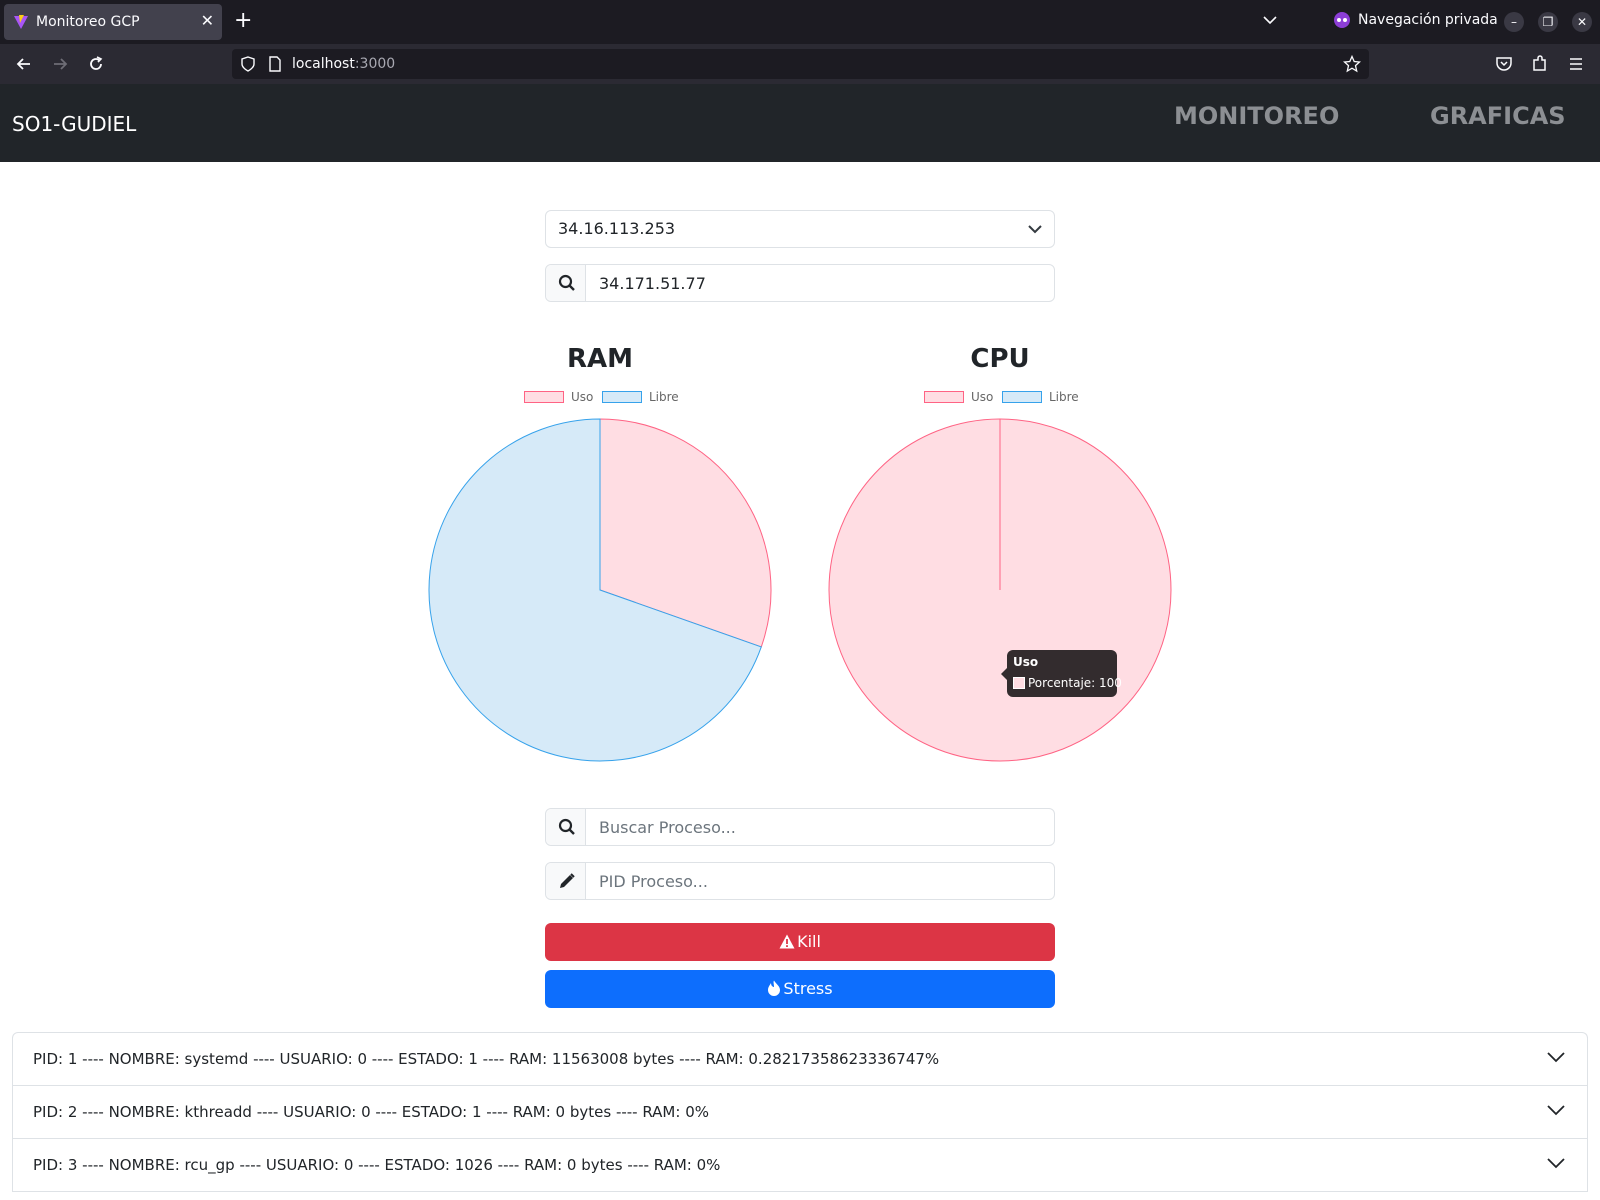  I want to click on warning-icon, so click(787, 941).